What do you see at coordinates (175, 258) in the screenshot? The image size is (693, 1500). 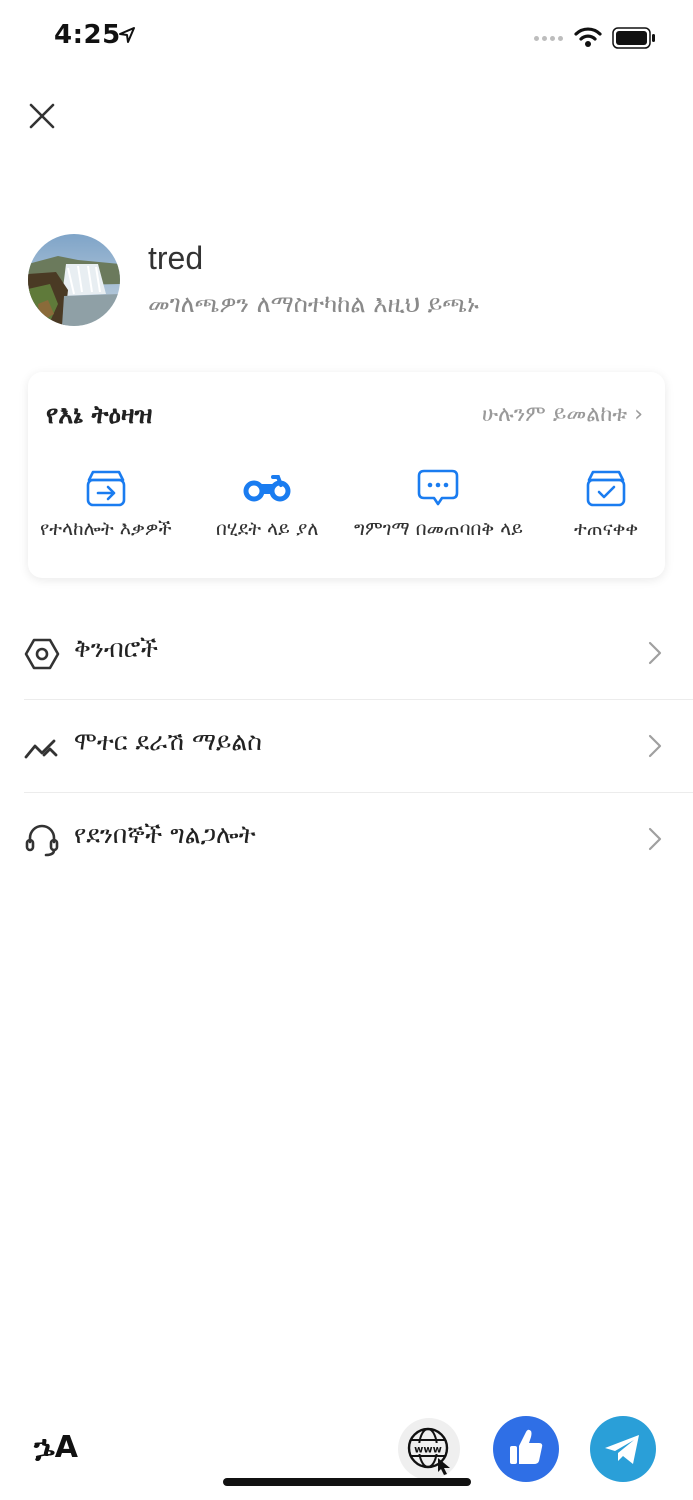 I see `username: tred` at bounding box center [175, 258].